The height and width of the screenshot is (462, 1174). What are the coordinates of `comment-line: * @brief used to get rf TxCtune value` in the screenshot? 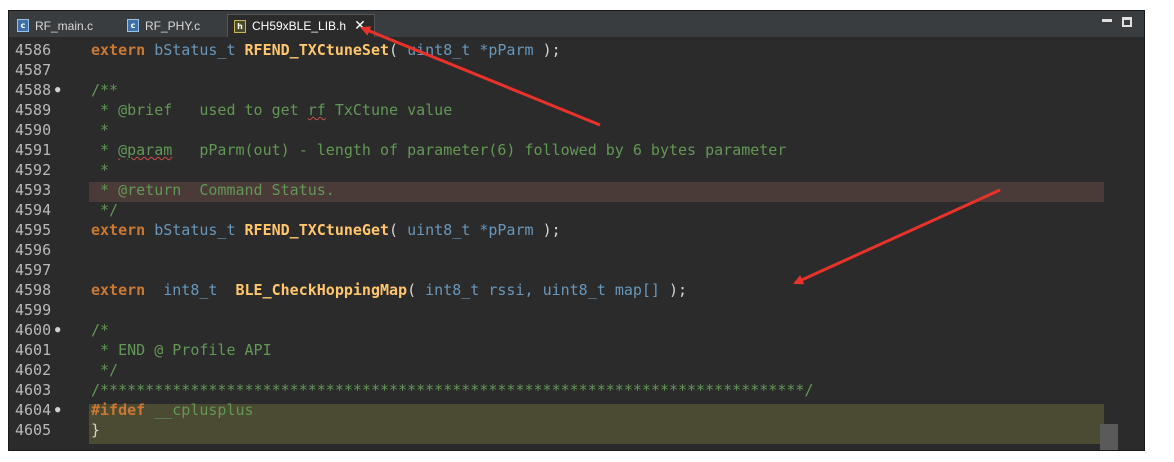 It's located at (271, 110).